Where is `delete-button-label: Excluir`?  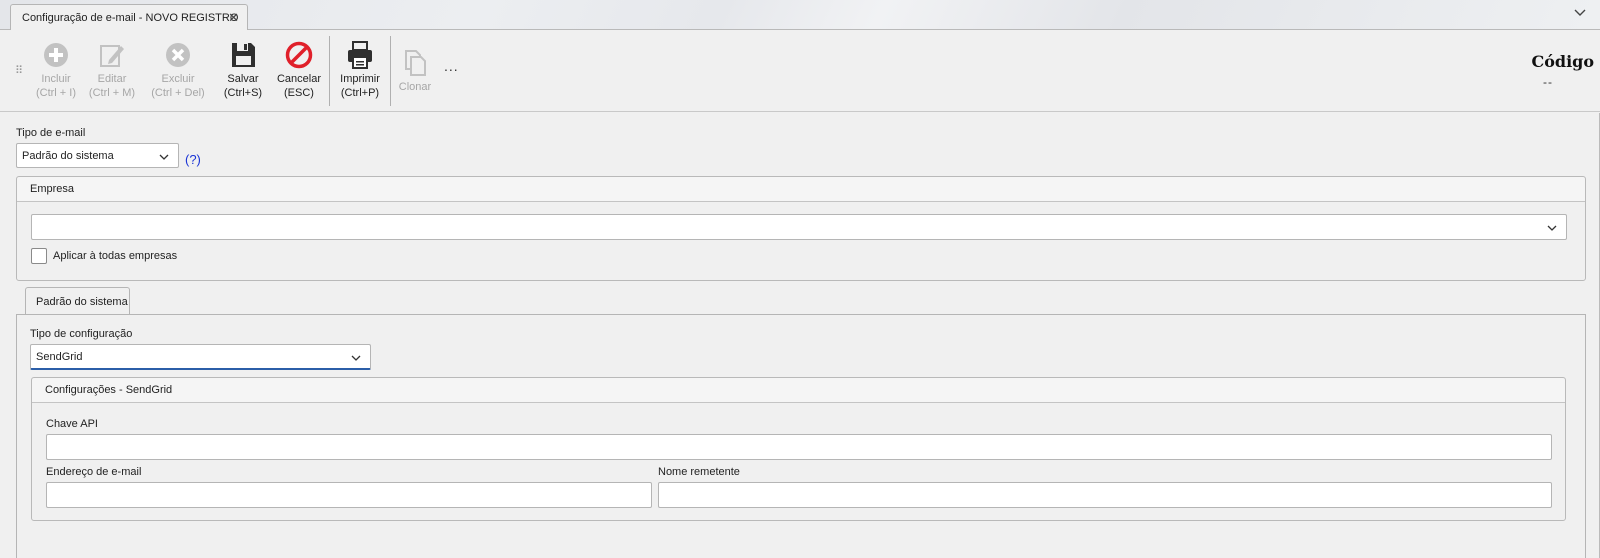
delete-button-label: Excluir is located at coordinates (178, 79).